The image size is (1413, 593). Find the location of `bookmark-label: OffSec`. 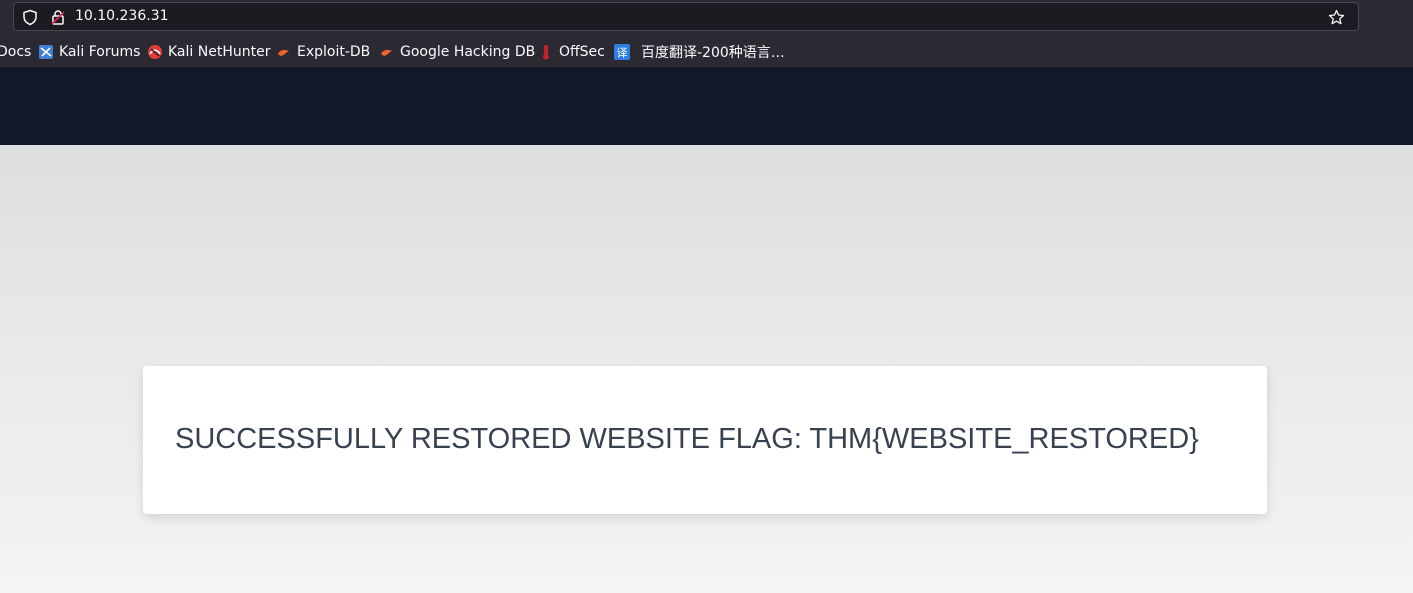

bookmark-label: OffSec is located at coordinates (582, 52).